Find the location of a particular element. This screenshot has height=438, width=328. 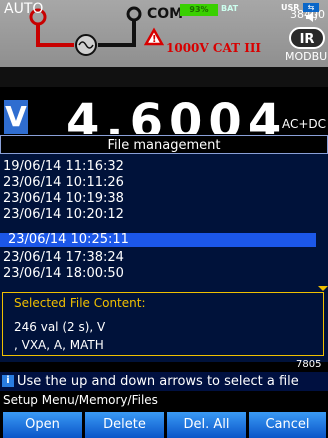

com-label: COM is located at coordinates (165, 14).